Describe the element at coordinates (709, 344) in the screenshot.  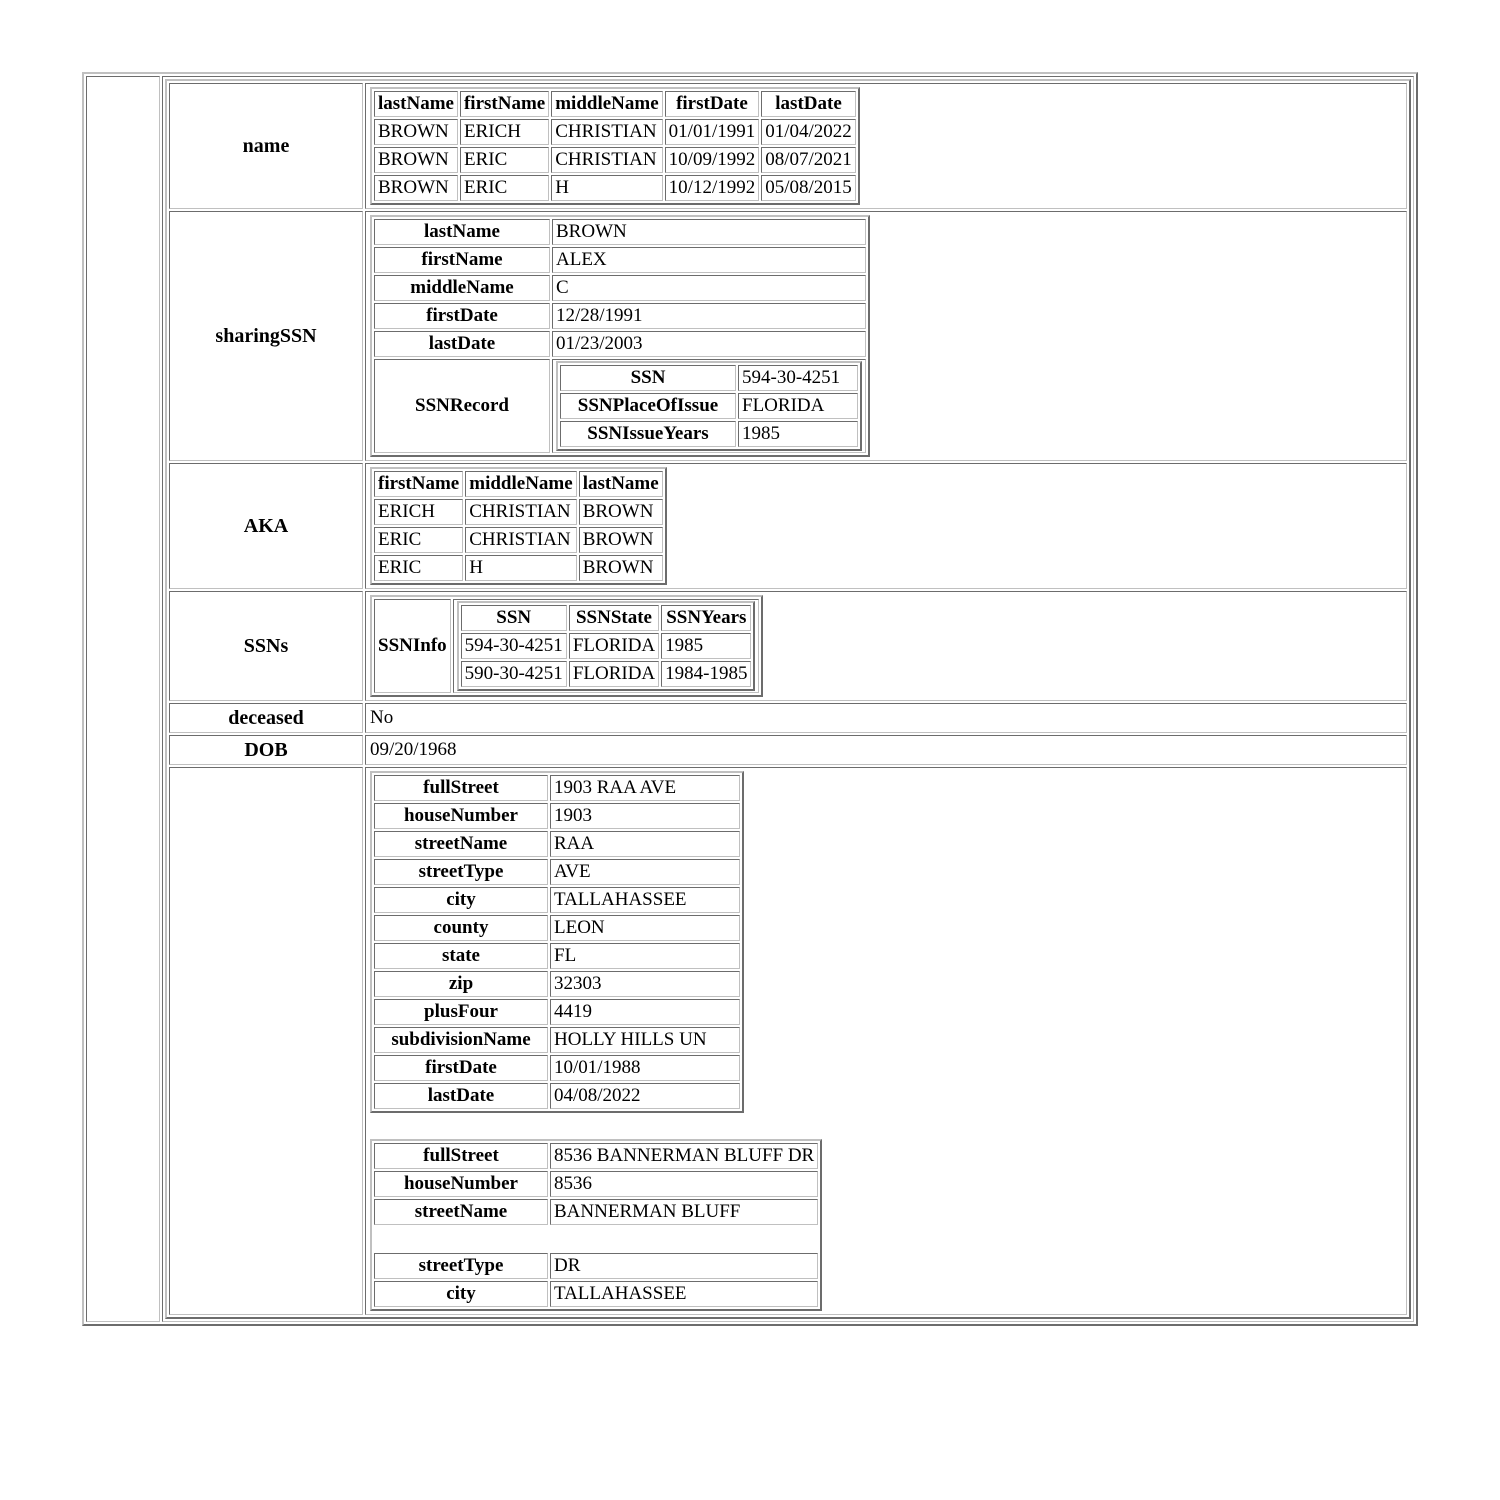
I see `field-value: 01/23/2003` at that location.